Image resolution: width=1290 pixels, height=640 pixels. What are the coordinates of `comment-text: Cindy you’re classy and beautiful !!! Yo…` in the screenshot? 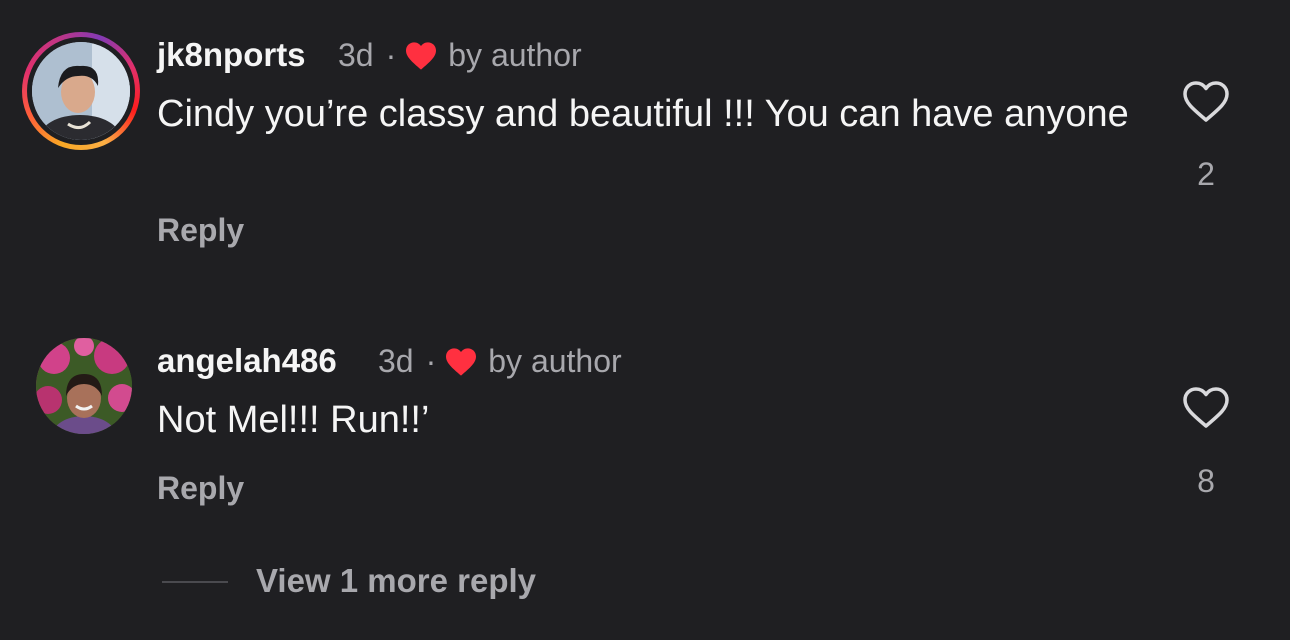 It's located at (643, 114).